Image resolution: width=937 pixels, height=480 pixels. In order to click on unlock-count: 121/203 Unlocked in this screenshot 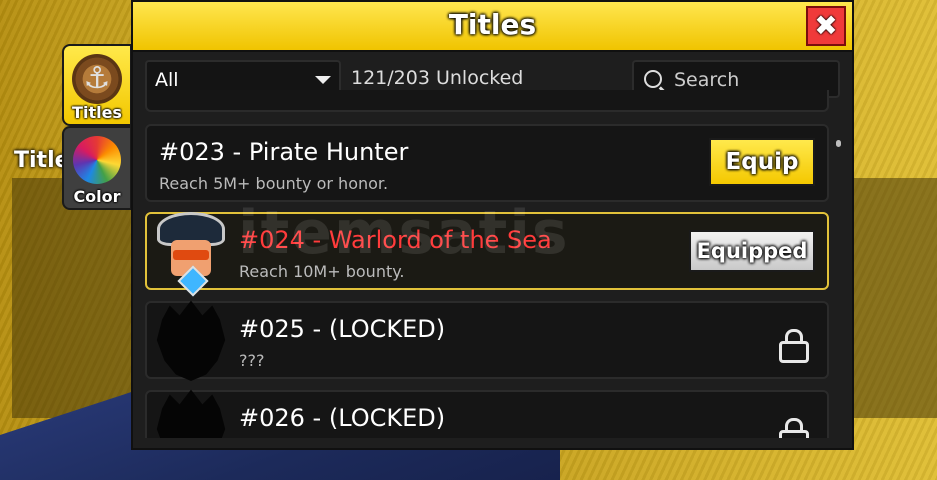, I will do `click(437, 78)`.